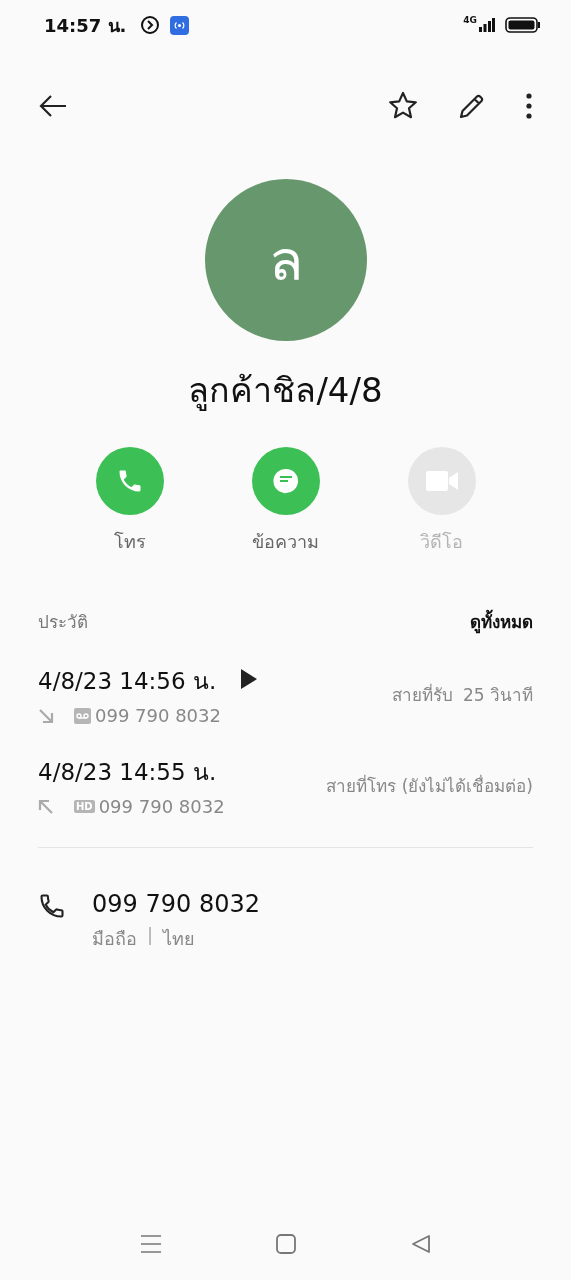  I want to click on message-action-button: ข้อความ, so click(285, 501).